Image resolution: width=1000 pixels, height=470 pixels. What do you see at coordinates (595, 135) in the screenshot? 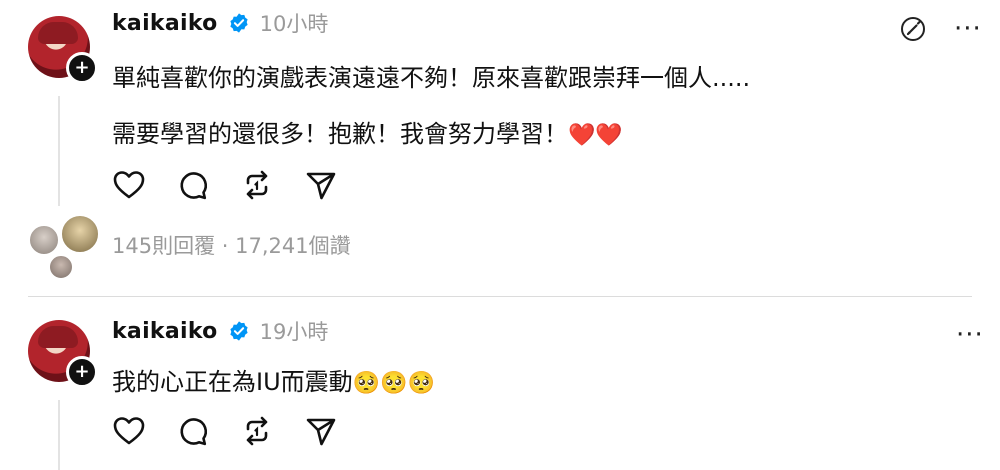
I see `heart-emoji: ❤️❤️` at bounding box center [595, 135].